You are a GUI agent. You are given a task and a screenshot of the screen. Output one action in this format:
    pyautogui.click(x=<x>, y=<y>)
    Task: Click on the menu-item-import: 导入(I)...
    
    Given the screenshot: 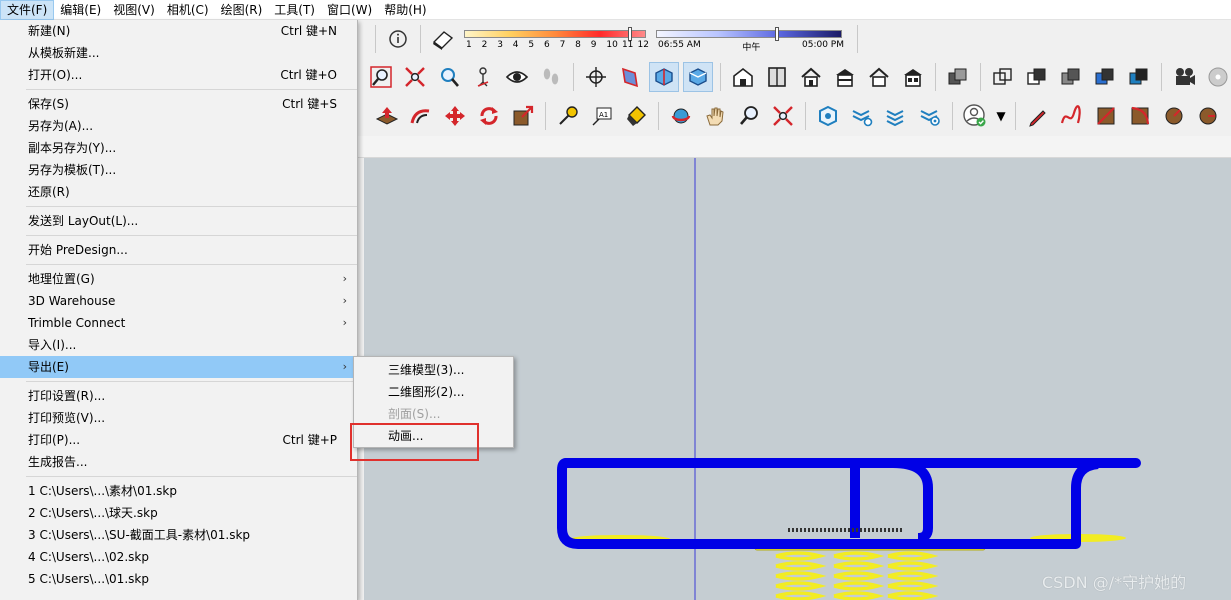 What is the action you would take?
    pyautogui.click(x=178, y=345)
    